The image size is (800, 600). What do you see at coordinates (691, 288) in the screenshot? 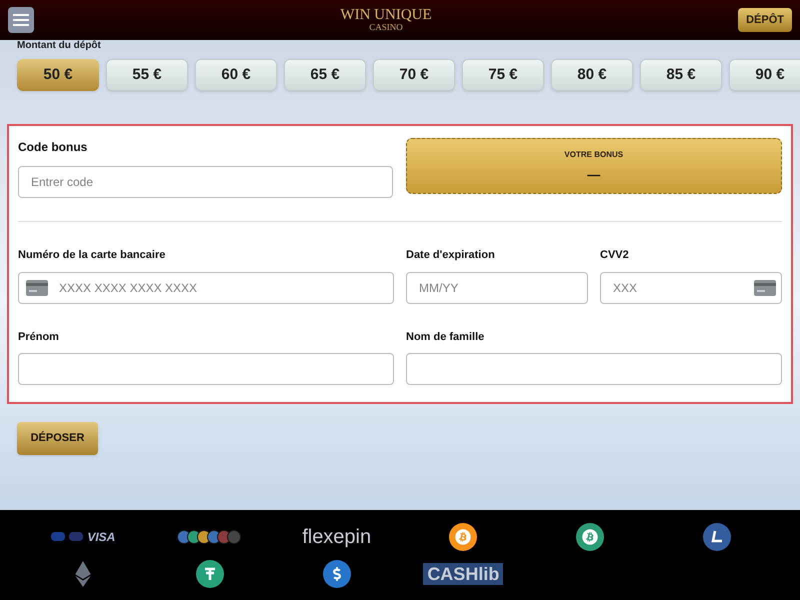
I see `cvv-field: XXX` at bounding box center [691, 288].